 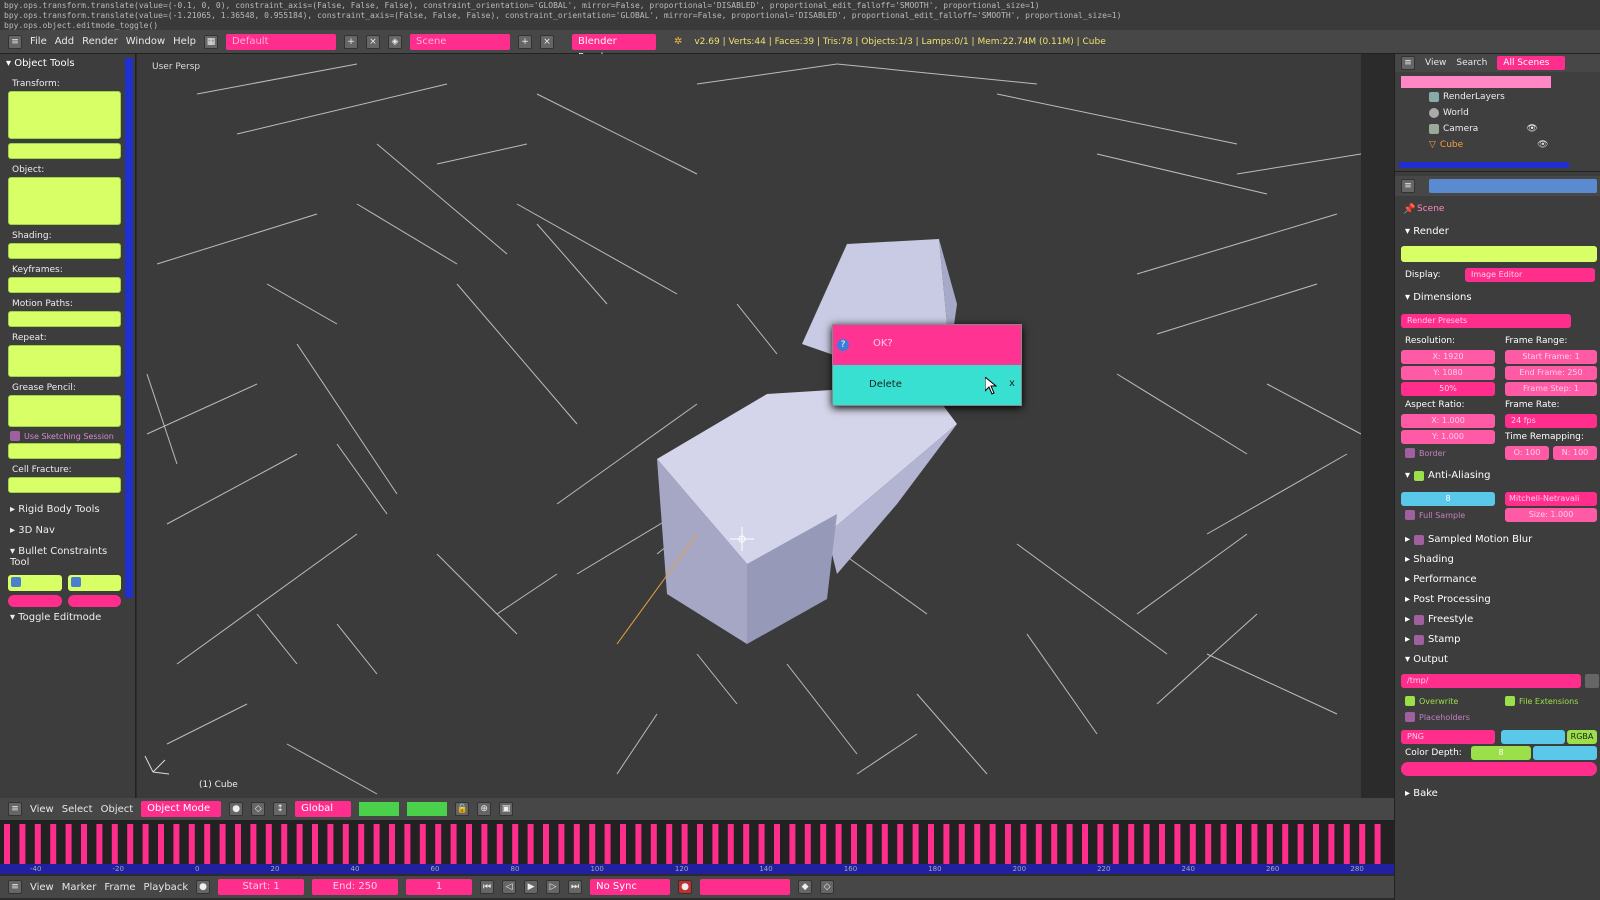 What do you see at coordinates (1484, 165) in the screenshot?
I see `outliner-scrollbar` at bounding box center [1484, 165].